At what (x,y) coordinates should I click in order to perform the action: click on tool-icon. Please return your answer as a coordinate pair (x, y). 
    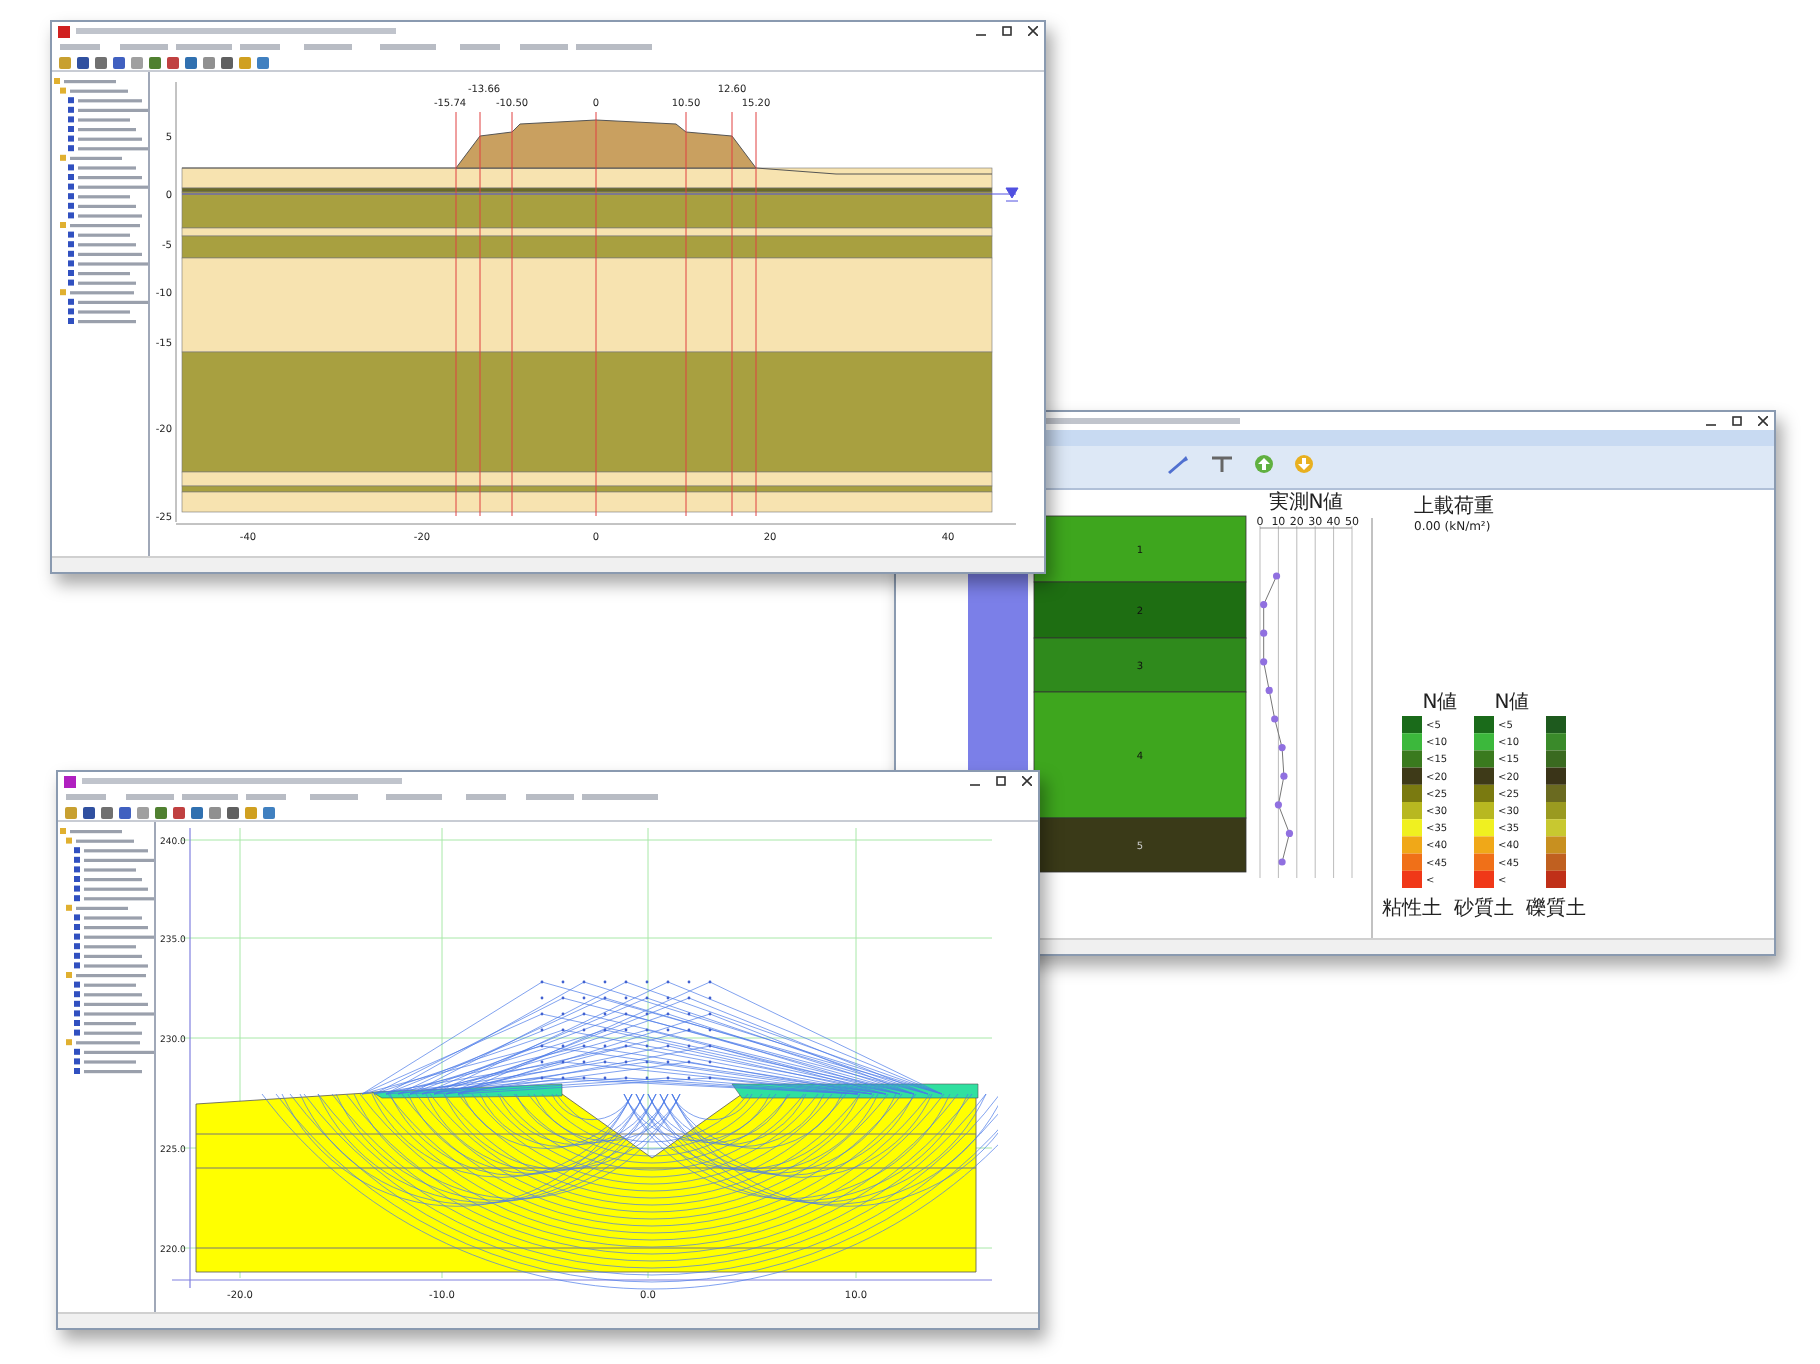
    Looking at the image, I should click on (1222, 464).